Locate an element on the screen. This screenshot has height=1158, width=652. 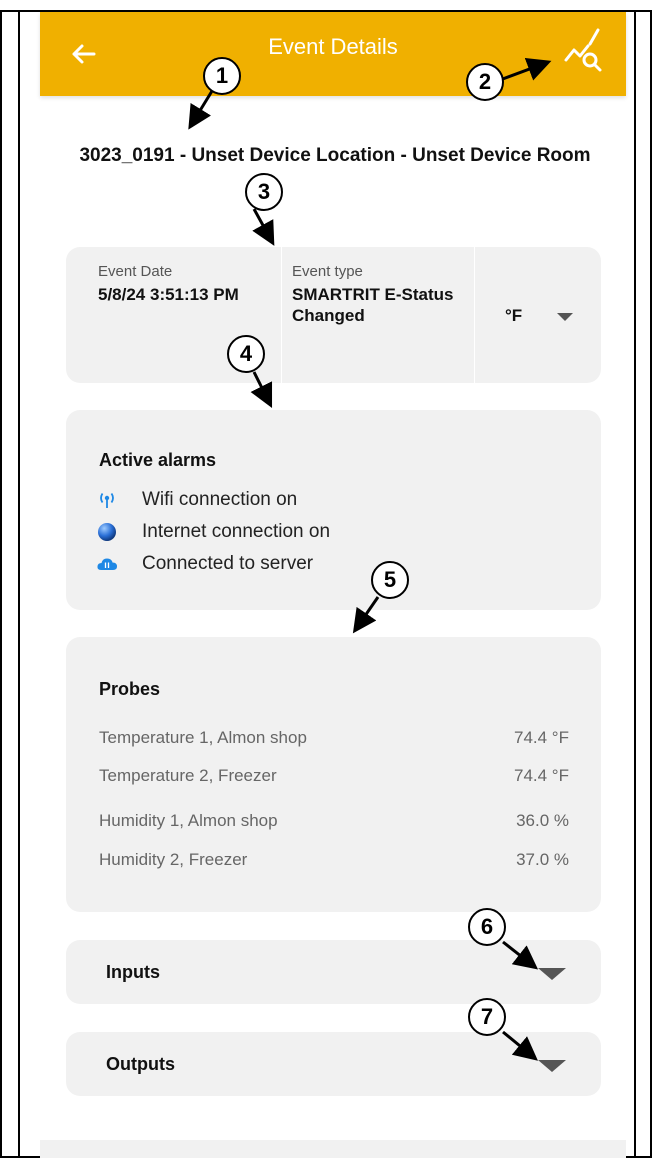
cloud-sync-icon is located at coordinates (107, 564).